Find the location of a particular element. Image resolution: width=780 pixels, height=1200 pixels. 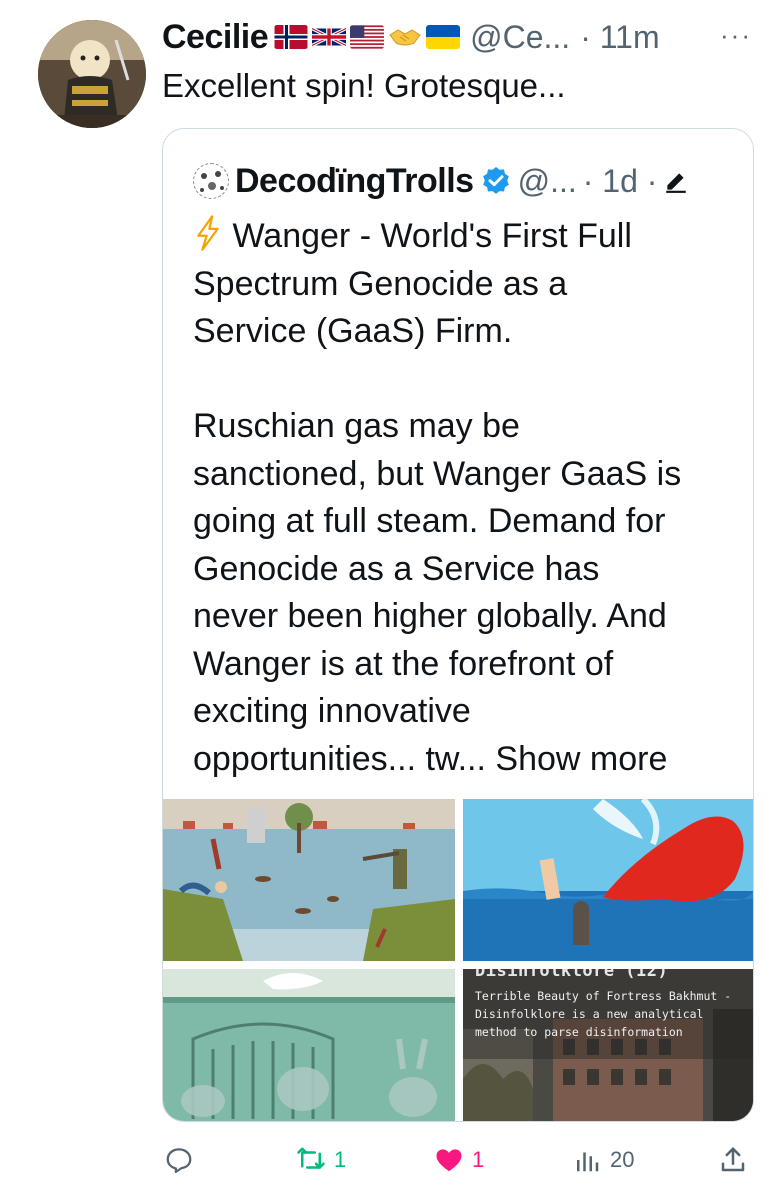

image-drowning-hand is located at coordinates (608, 880).